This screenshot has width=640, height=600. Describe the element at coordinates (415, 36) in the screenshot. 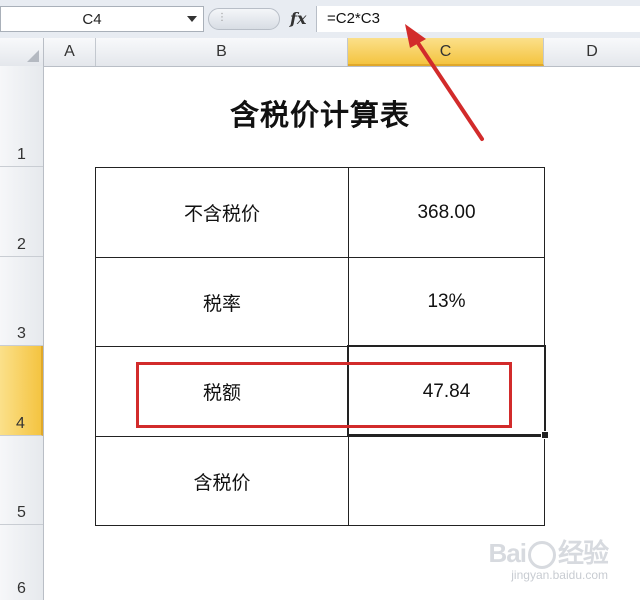

I see `arrow-head-icon` at that location.